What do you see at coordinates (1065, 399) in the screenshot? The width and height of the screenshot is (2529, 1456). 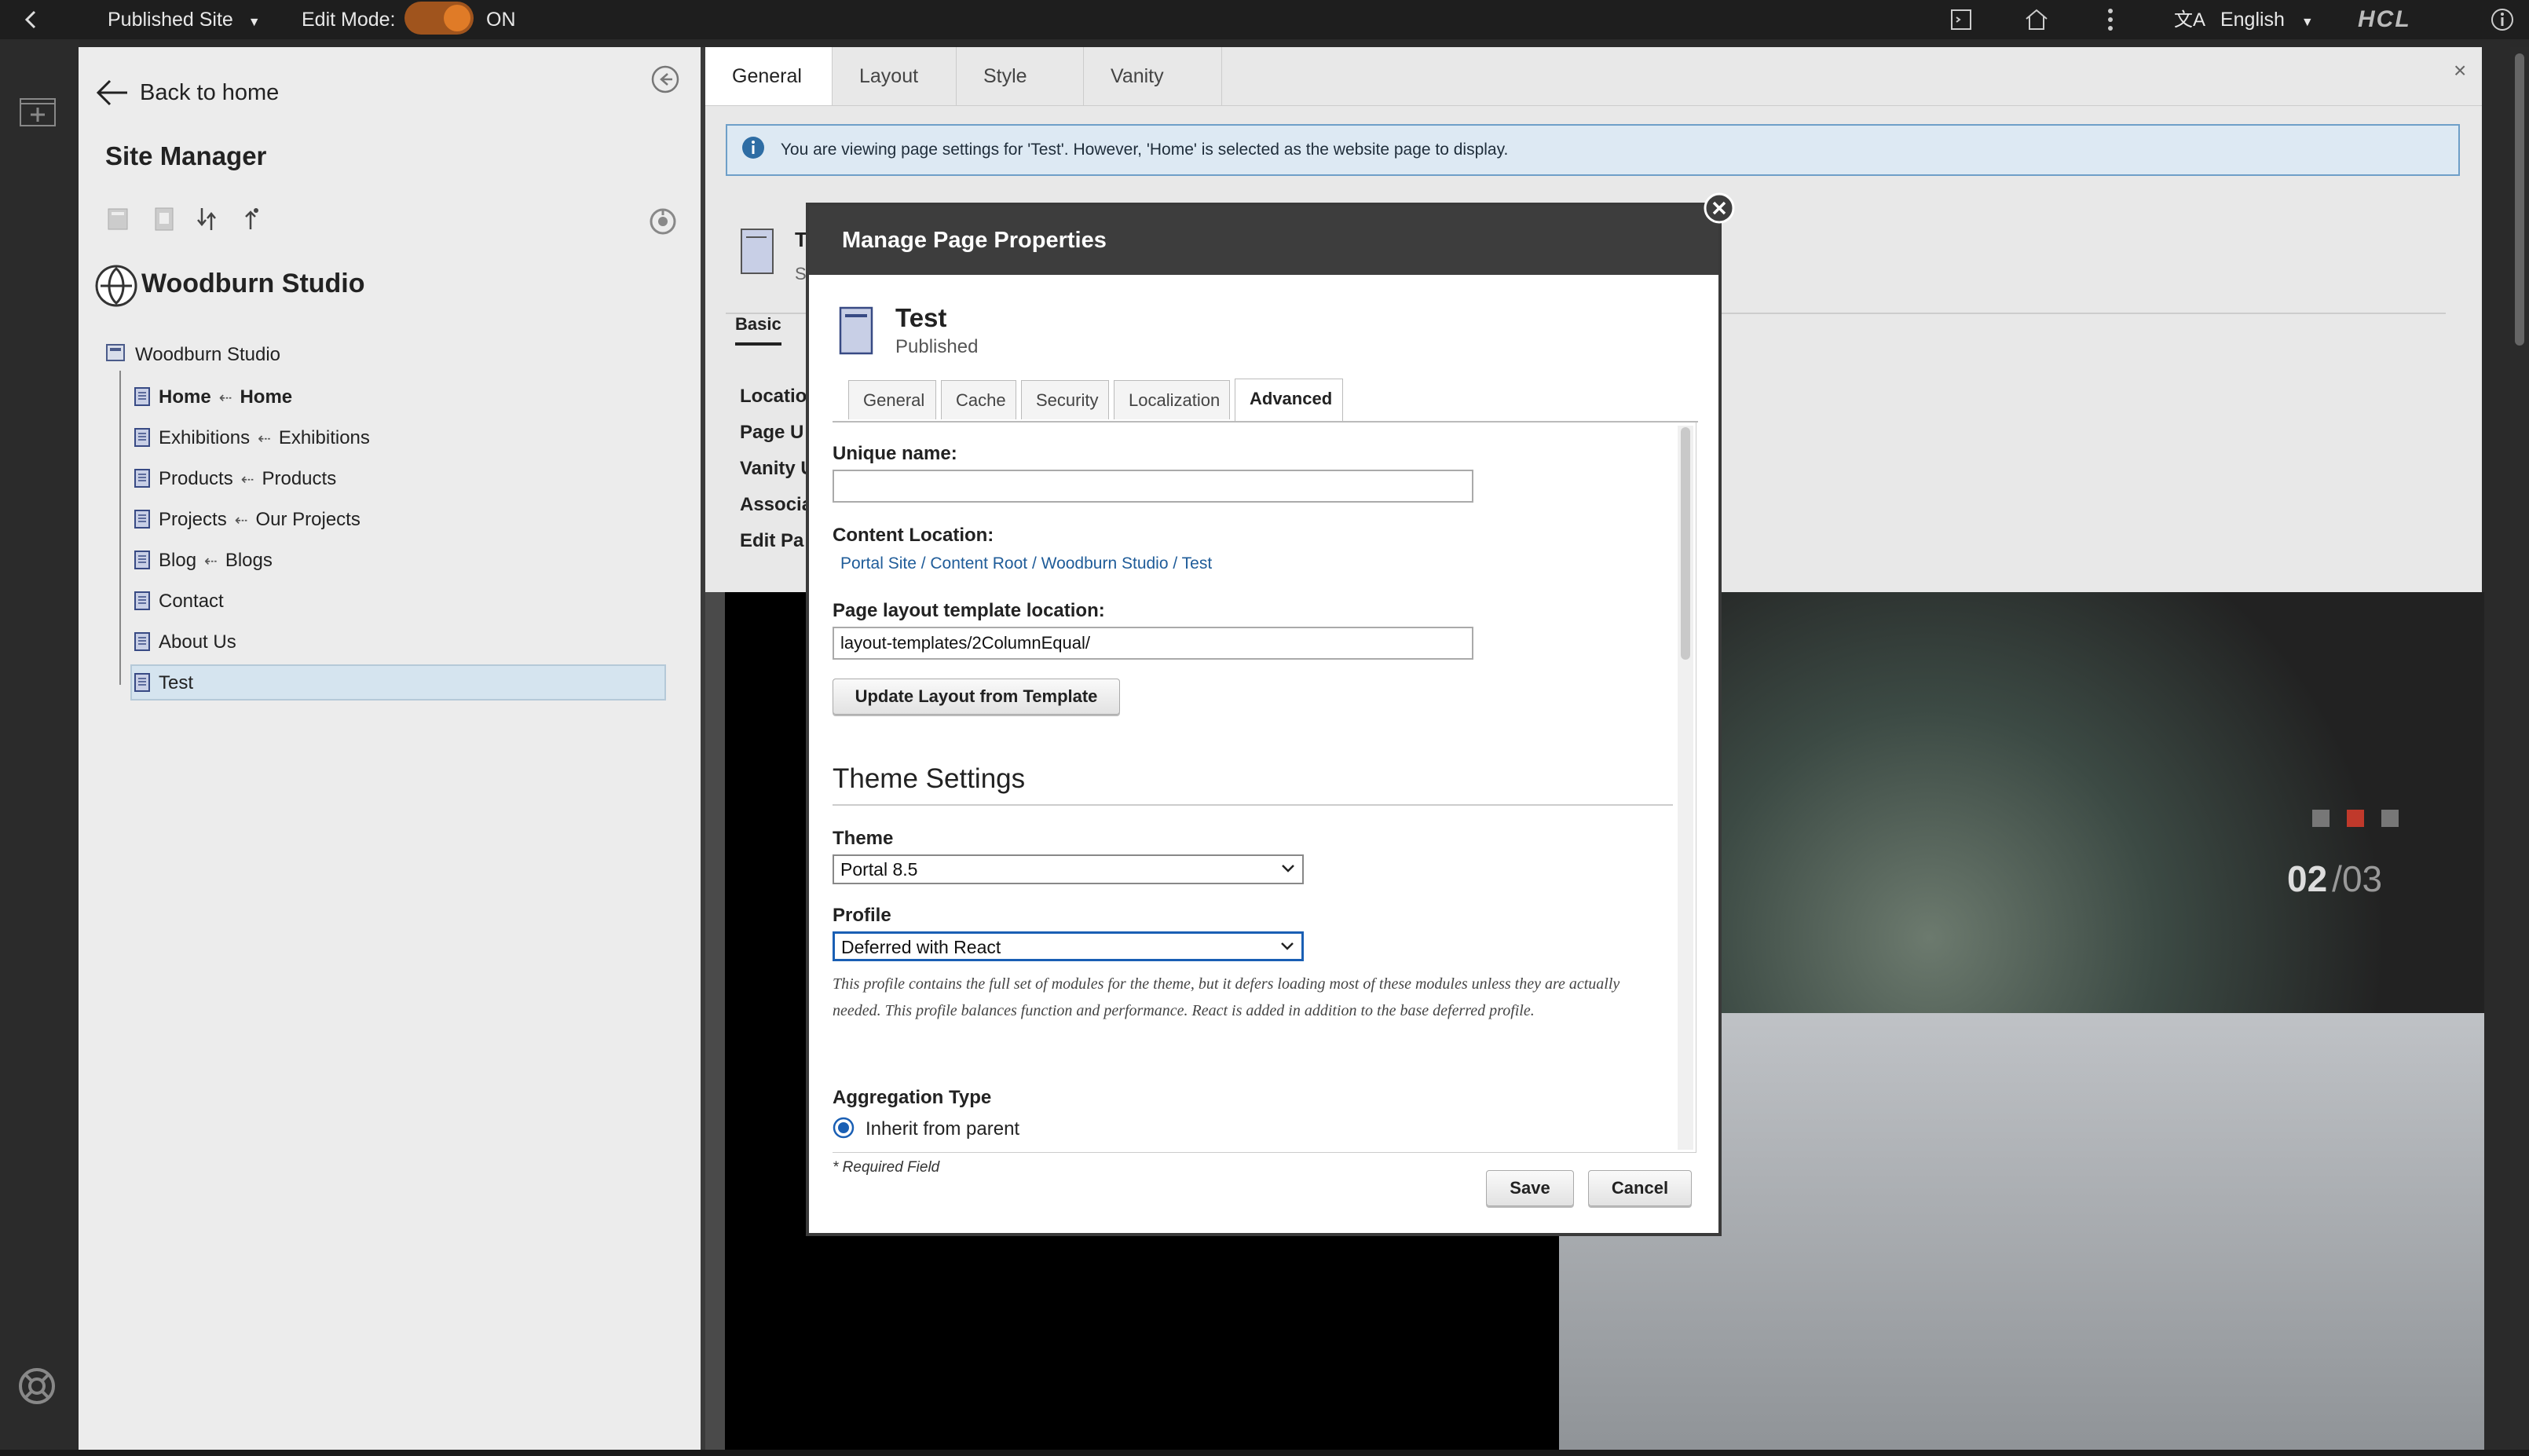 I see `dialog-tab-security: Security` at bounding box center [1065, 399].